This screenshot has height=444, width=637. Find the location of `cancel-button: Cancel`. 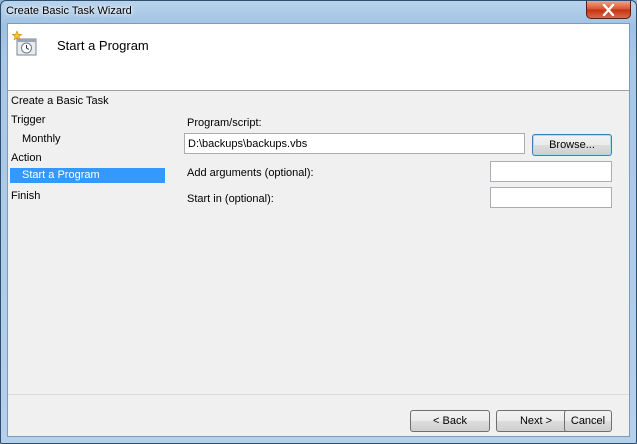

cancel-button: Cancel is located at coordinates (588, 421).